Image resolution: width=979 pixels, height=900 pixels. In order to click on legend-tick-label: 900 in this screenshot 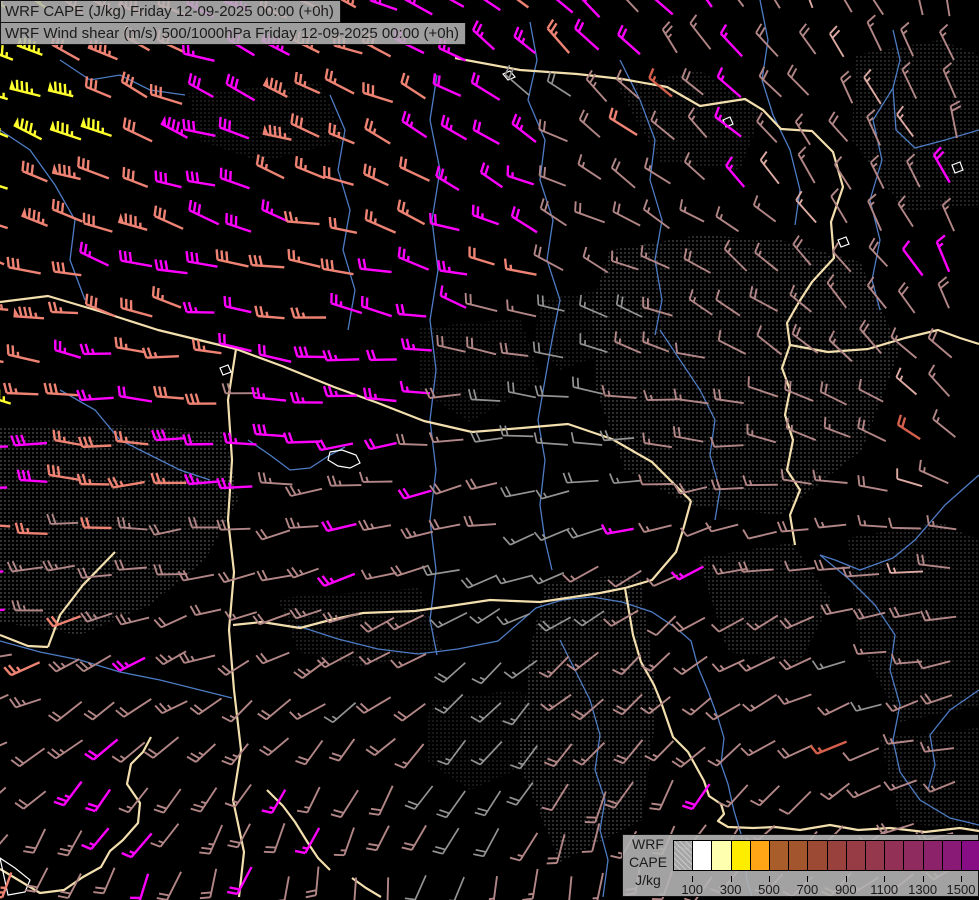, I will do `click(845, 889)`.